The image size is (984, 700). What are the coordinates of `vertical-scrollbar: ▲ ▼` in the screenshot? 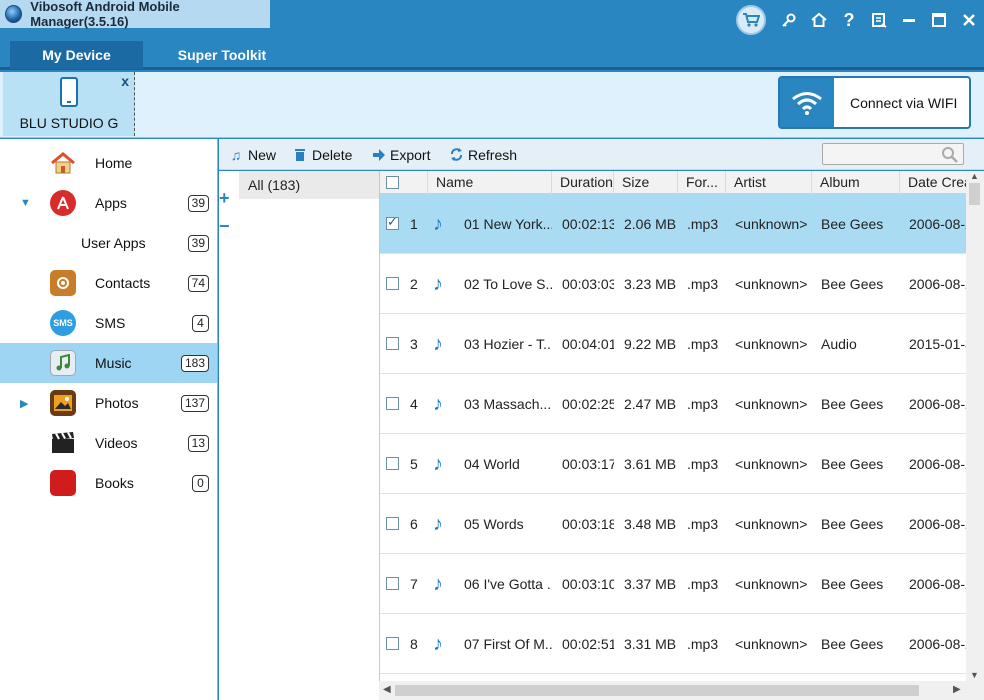 It's located at (975, 426).